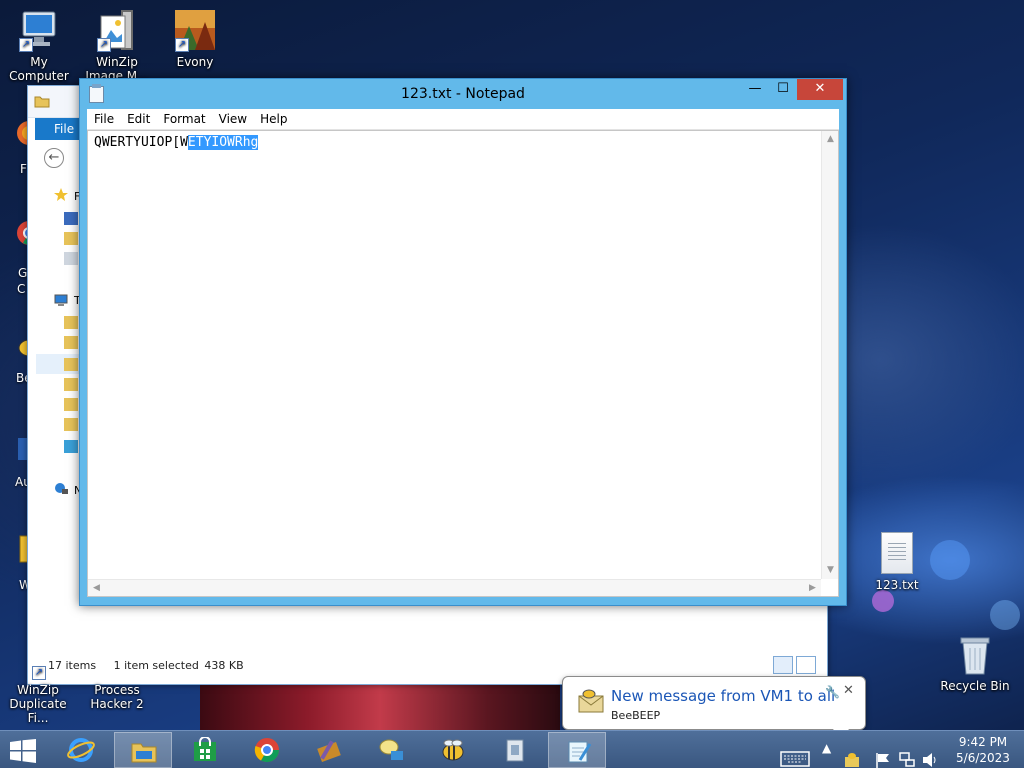 The height and width of the screenshot is (768, 1024). Describe the element at coordinates (463, 119) in the screenshot. I see `menu-bar: File Edit Format View Help` at that location.